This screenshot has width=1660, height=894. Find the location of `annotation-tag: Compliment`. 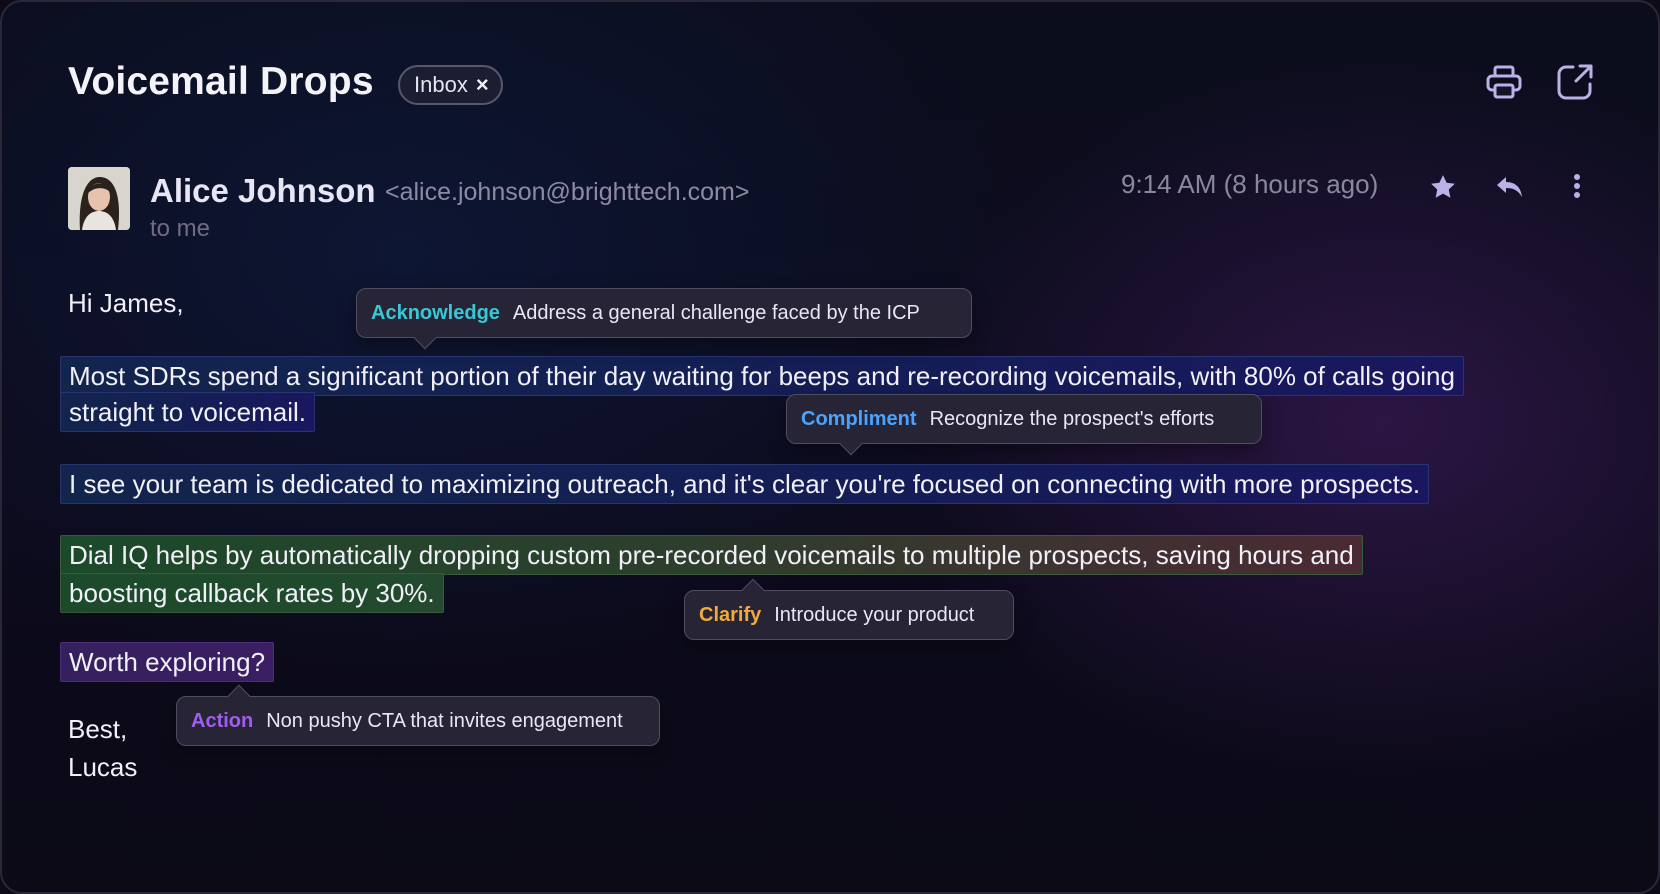

annotation-tag: Compliment is located at coordinates (859, 418).